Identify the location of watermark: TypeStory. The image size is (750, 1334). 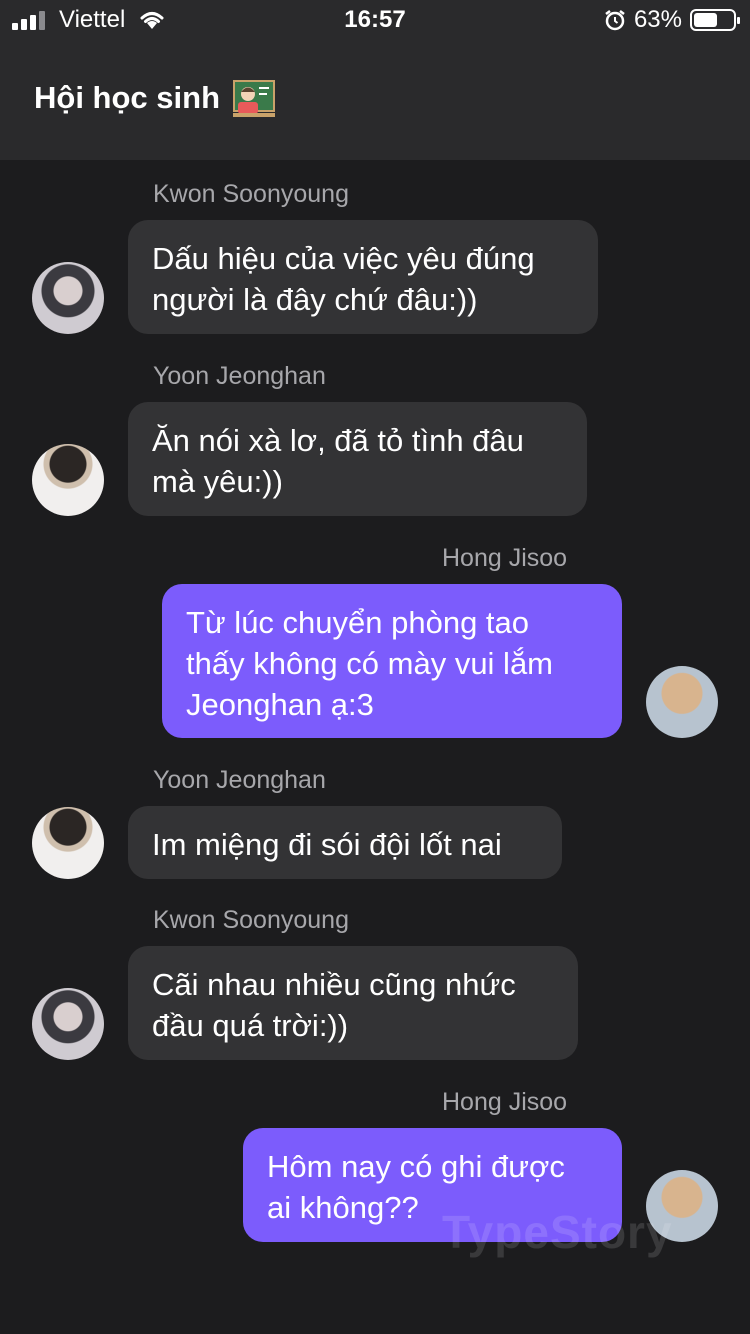
(557, 1232).